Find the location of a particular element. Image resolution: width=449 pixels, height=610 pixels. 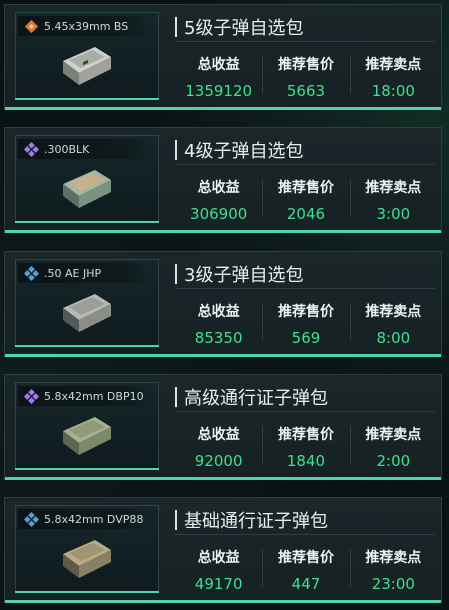

pack-title: 3级子弹自选包 is located at coordinates (244, 275).